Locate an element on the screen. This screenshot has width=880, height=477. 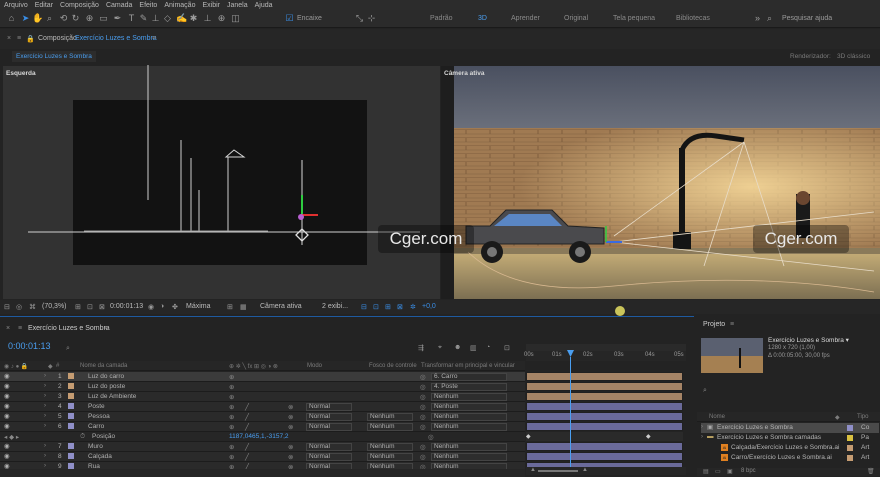
delete-icon: 🗑 is located at coordinates (871, 471).